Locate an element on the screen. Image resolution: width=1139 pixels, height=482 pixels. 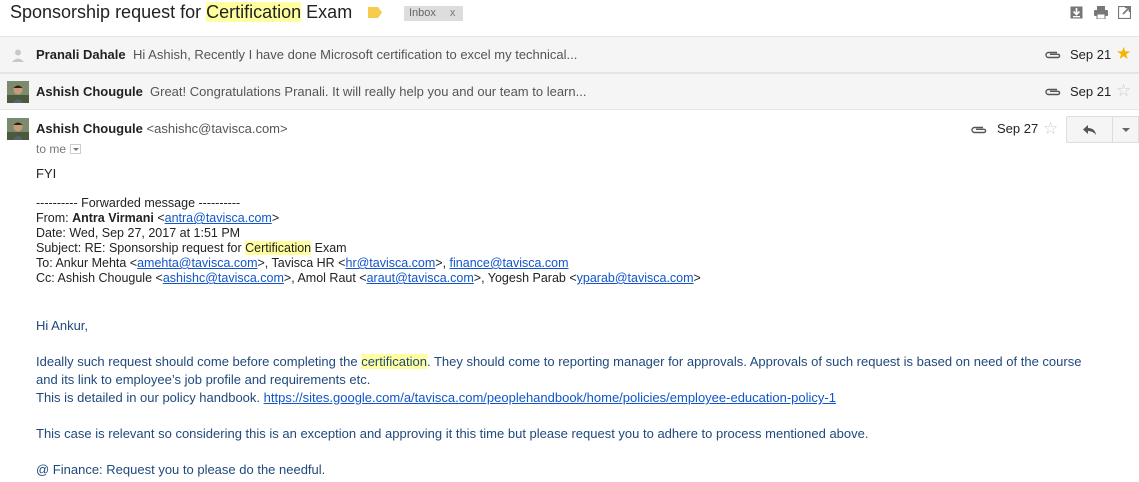
quoted-text: This is detailed in our policy handbook. is located at coordinates (150, 397).